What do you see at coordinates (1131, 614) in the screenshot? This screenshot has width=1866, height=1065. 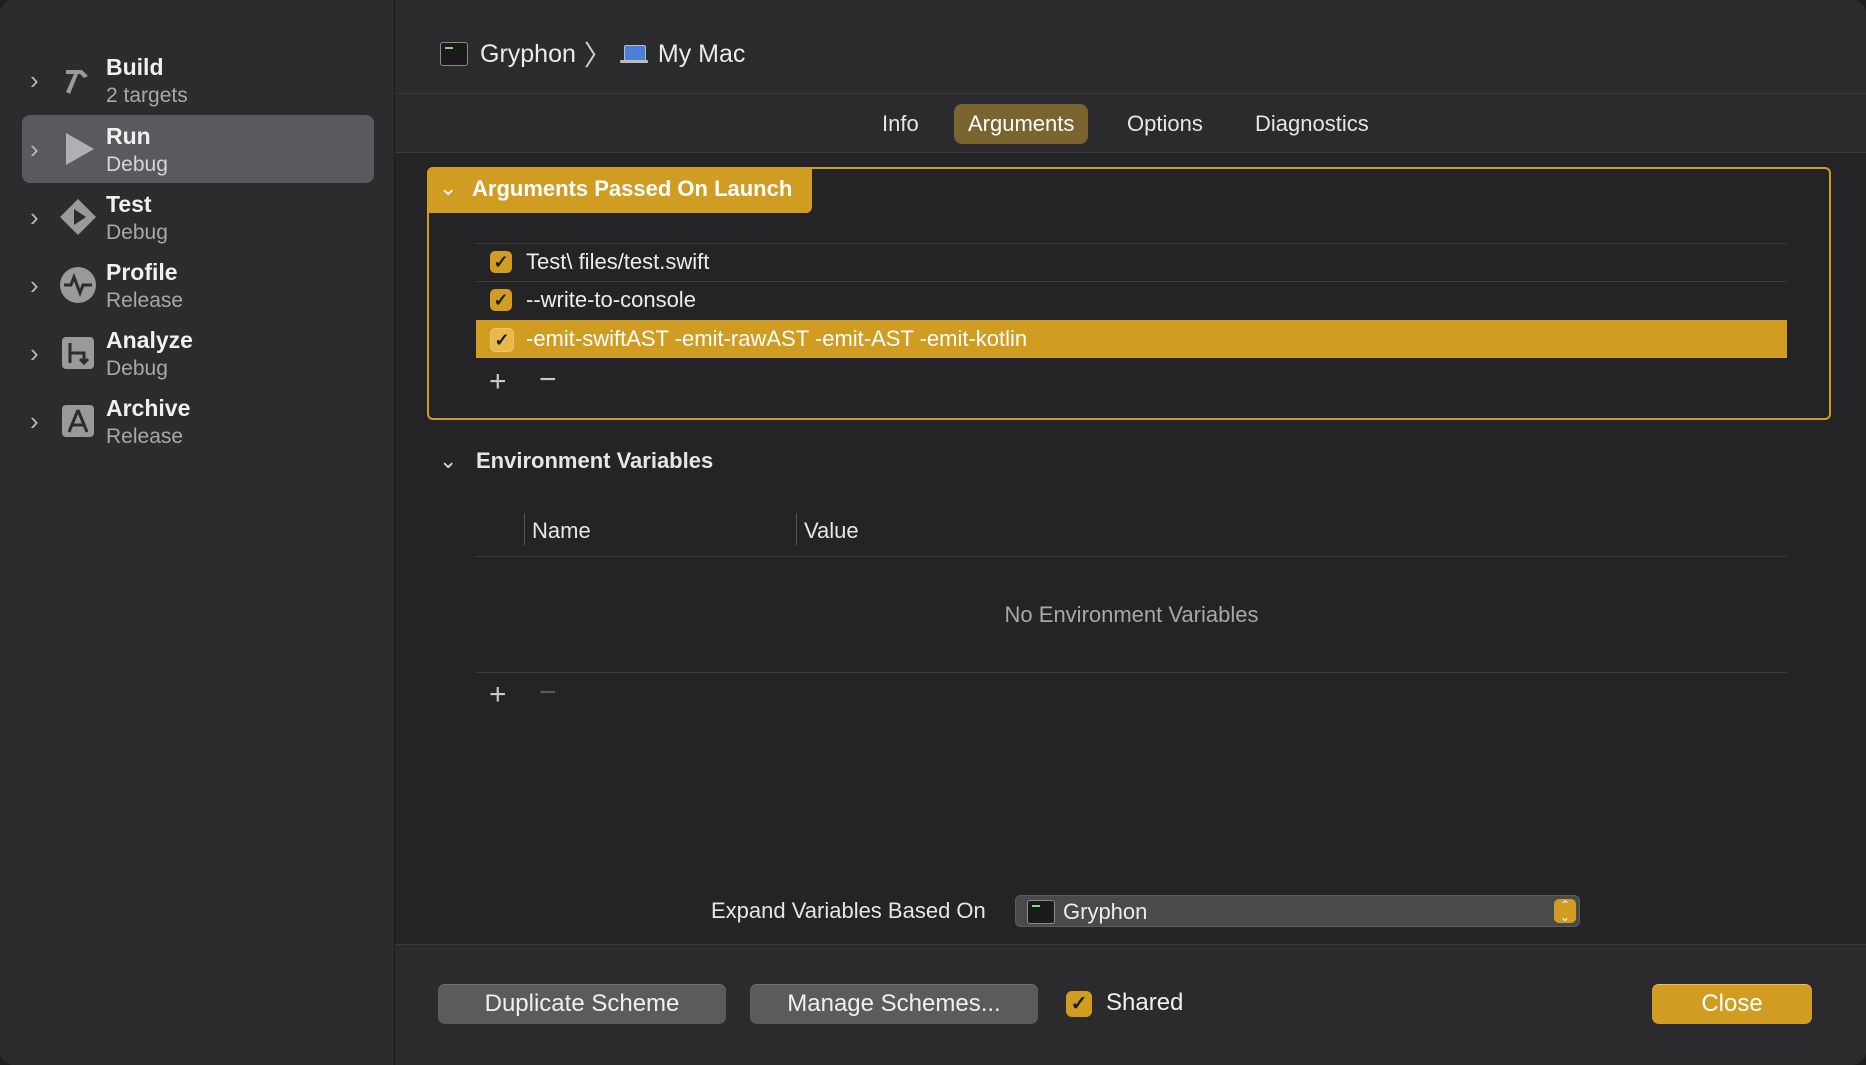 I see `empty-state-message: No Environment Variables` at bounding box center [1131, 614].